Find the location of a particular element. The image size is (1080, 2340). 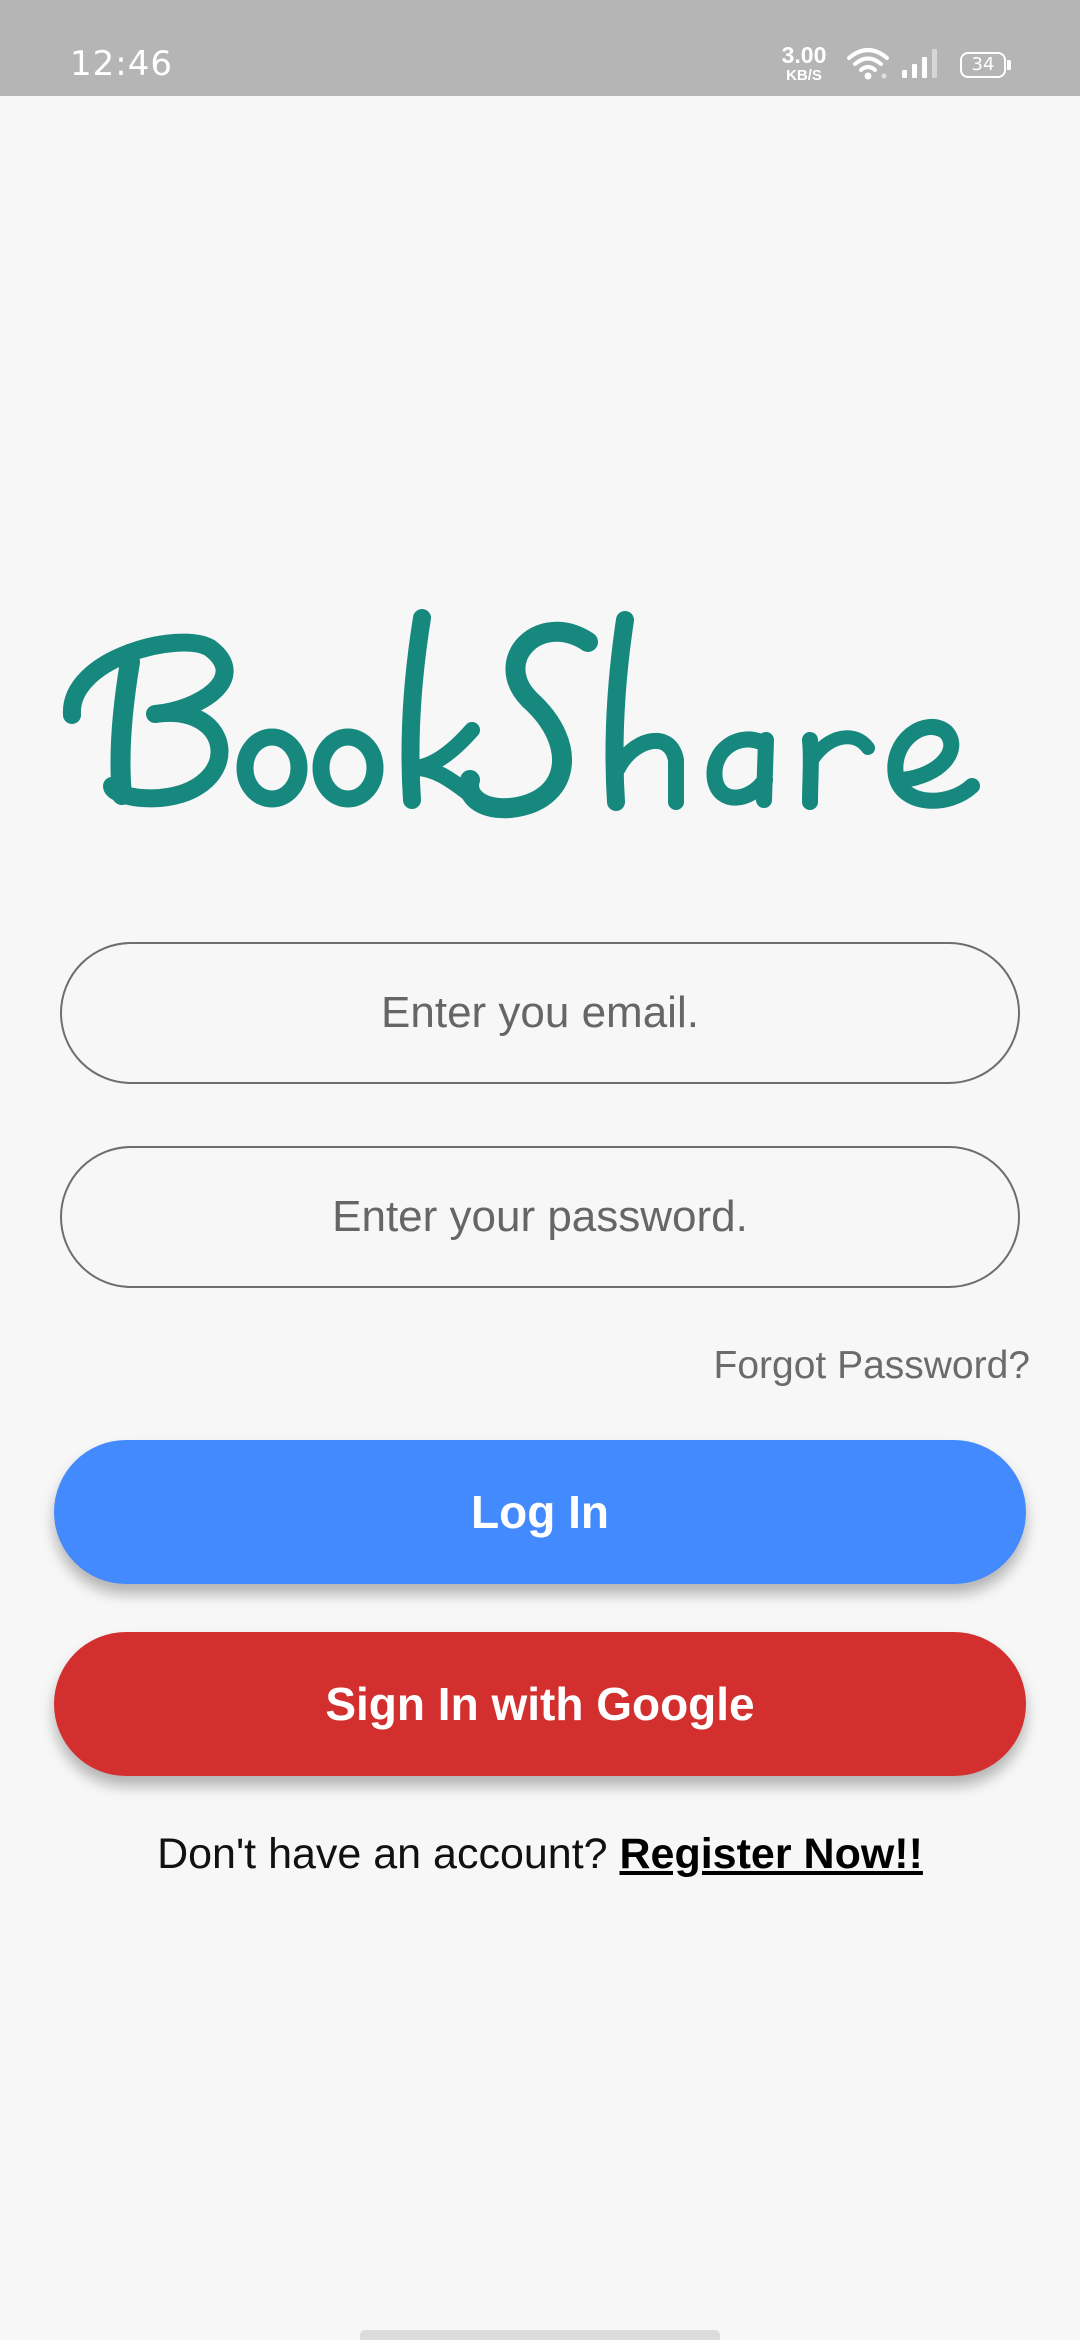

bookshare-logo is located at coordinates (521, 714).